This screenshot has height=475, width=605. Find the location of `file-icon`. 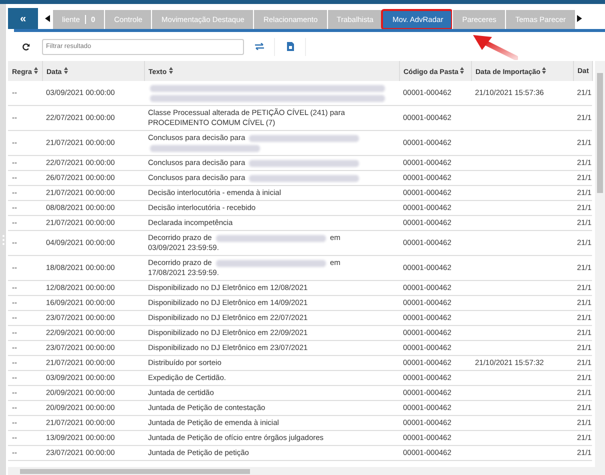

file-icon is located at coordinates (290, 46).